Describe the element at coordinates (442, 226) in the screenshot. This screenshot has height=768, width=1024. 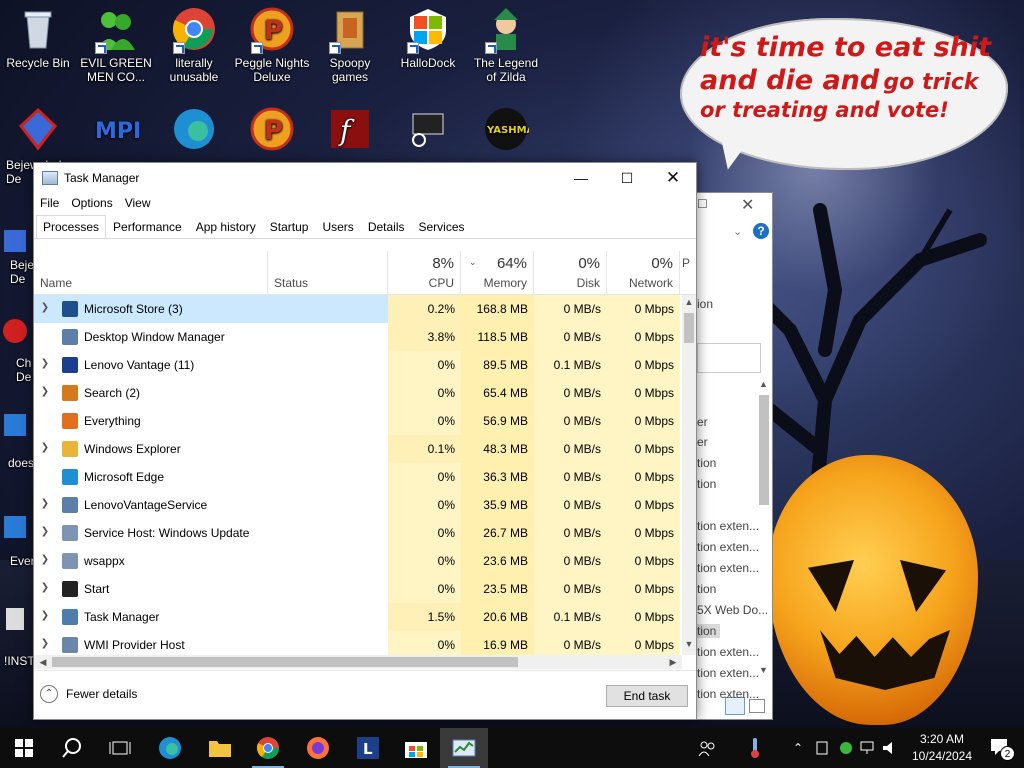
I see `tab-services: Services` at that location.